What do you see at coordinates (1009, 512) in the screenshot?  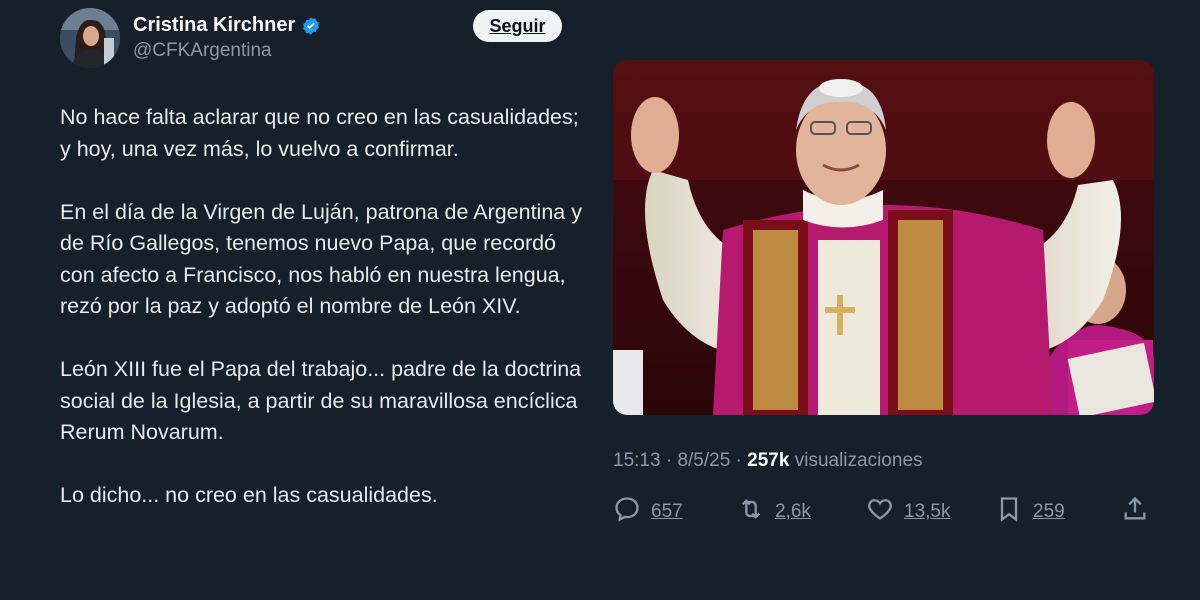 I see `bookmark-icon` at bounding box center [1009, 512].